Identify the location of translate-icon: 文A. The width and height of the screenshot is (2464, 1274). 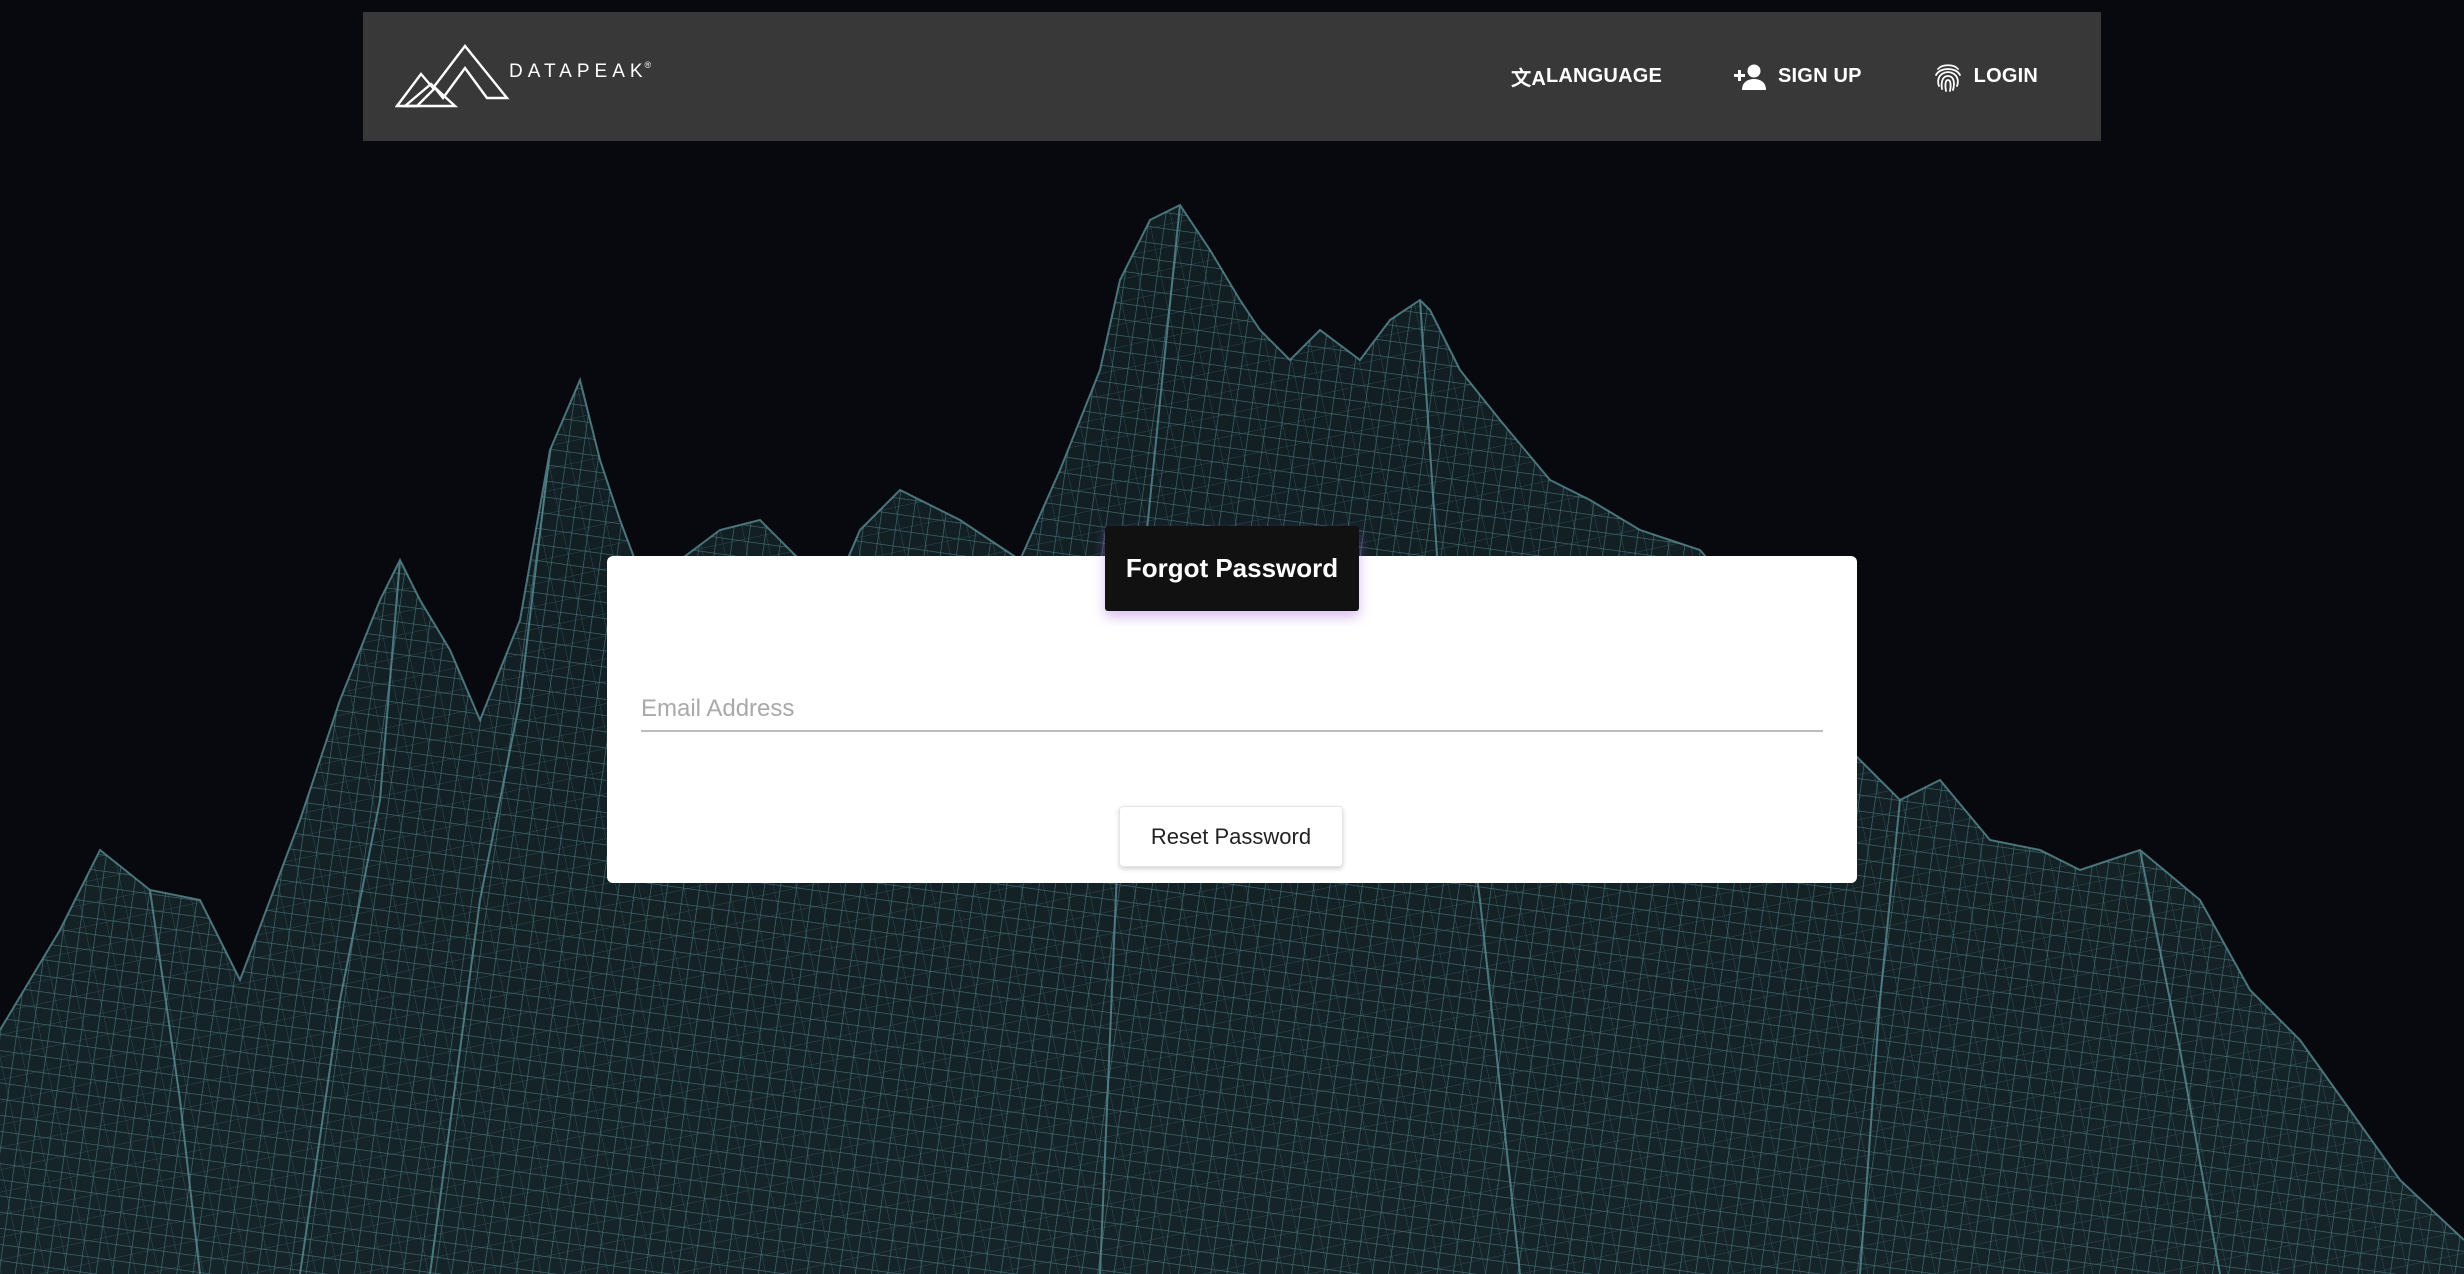
(1528, 79).